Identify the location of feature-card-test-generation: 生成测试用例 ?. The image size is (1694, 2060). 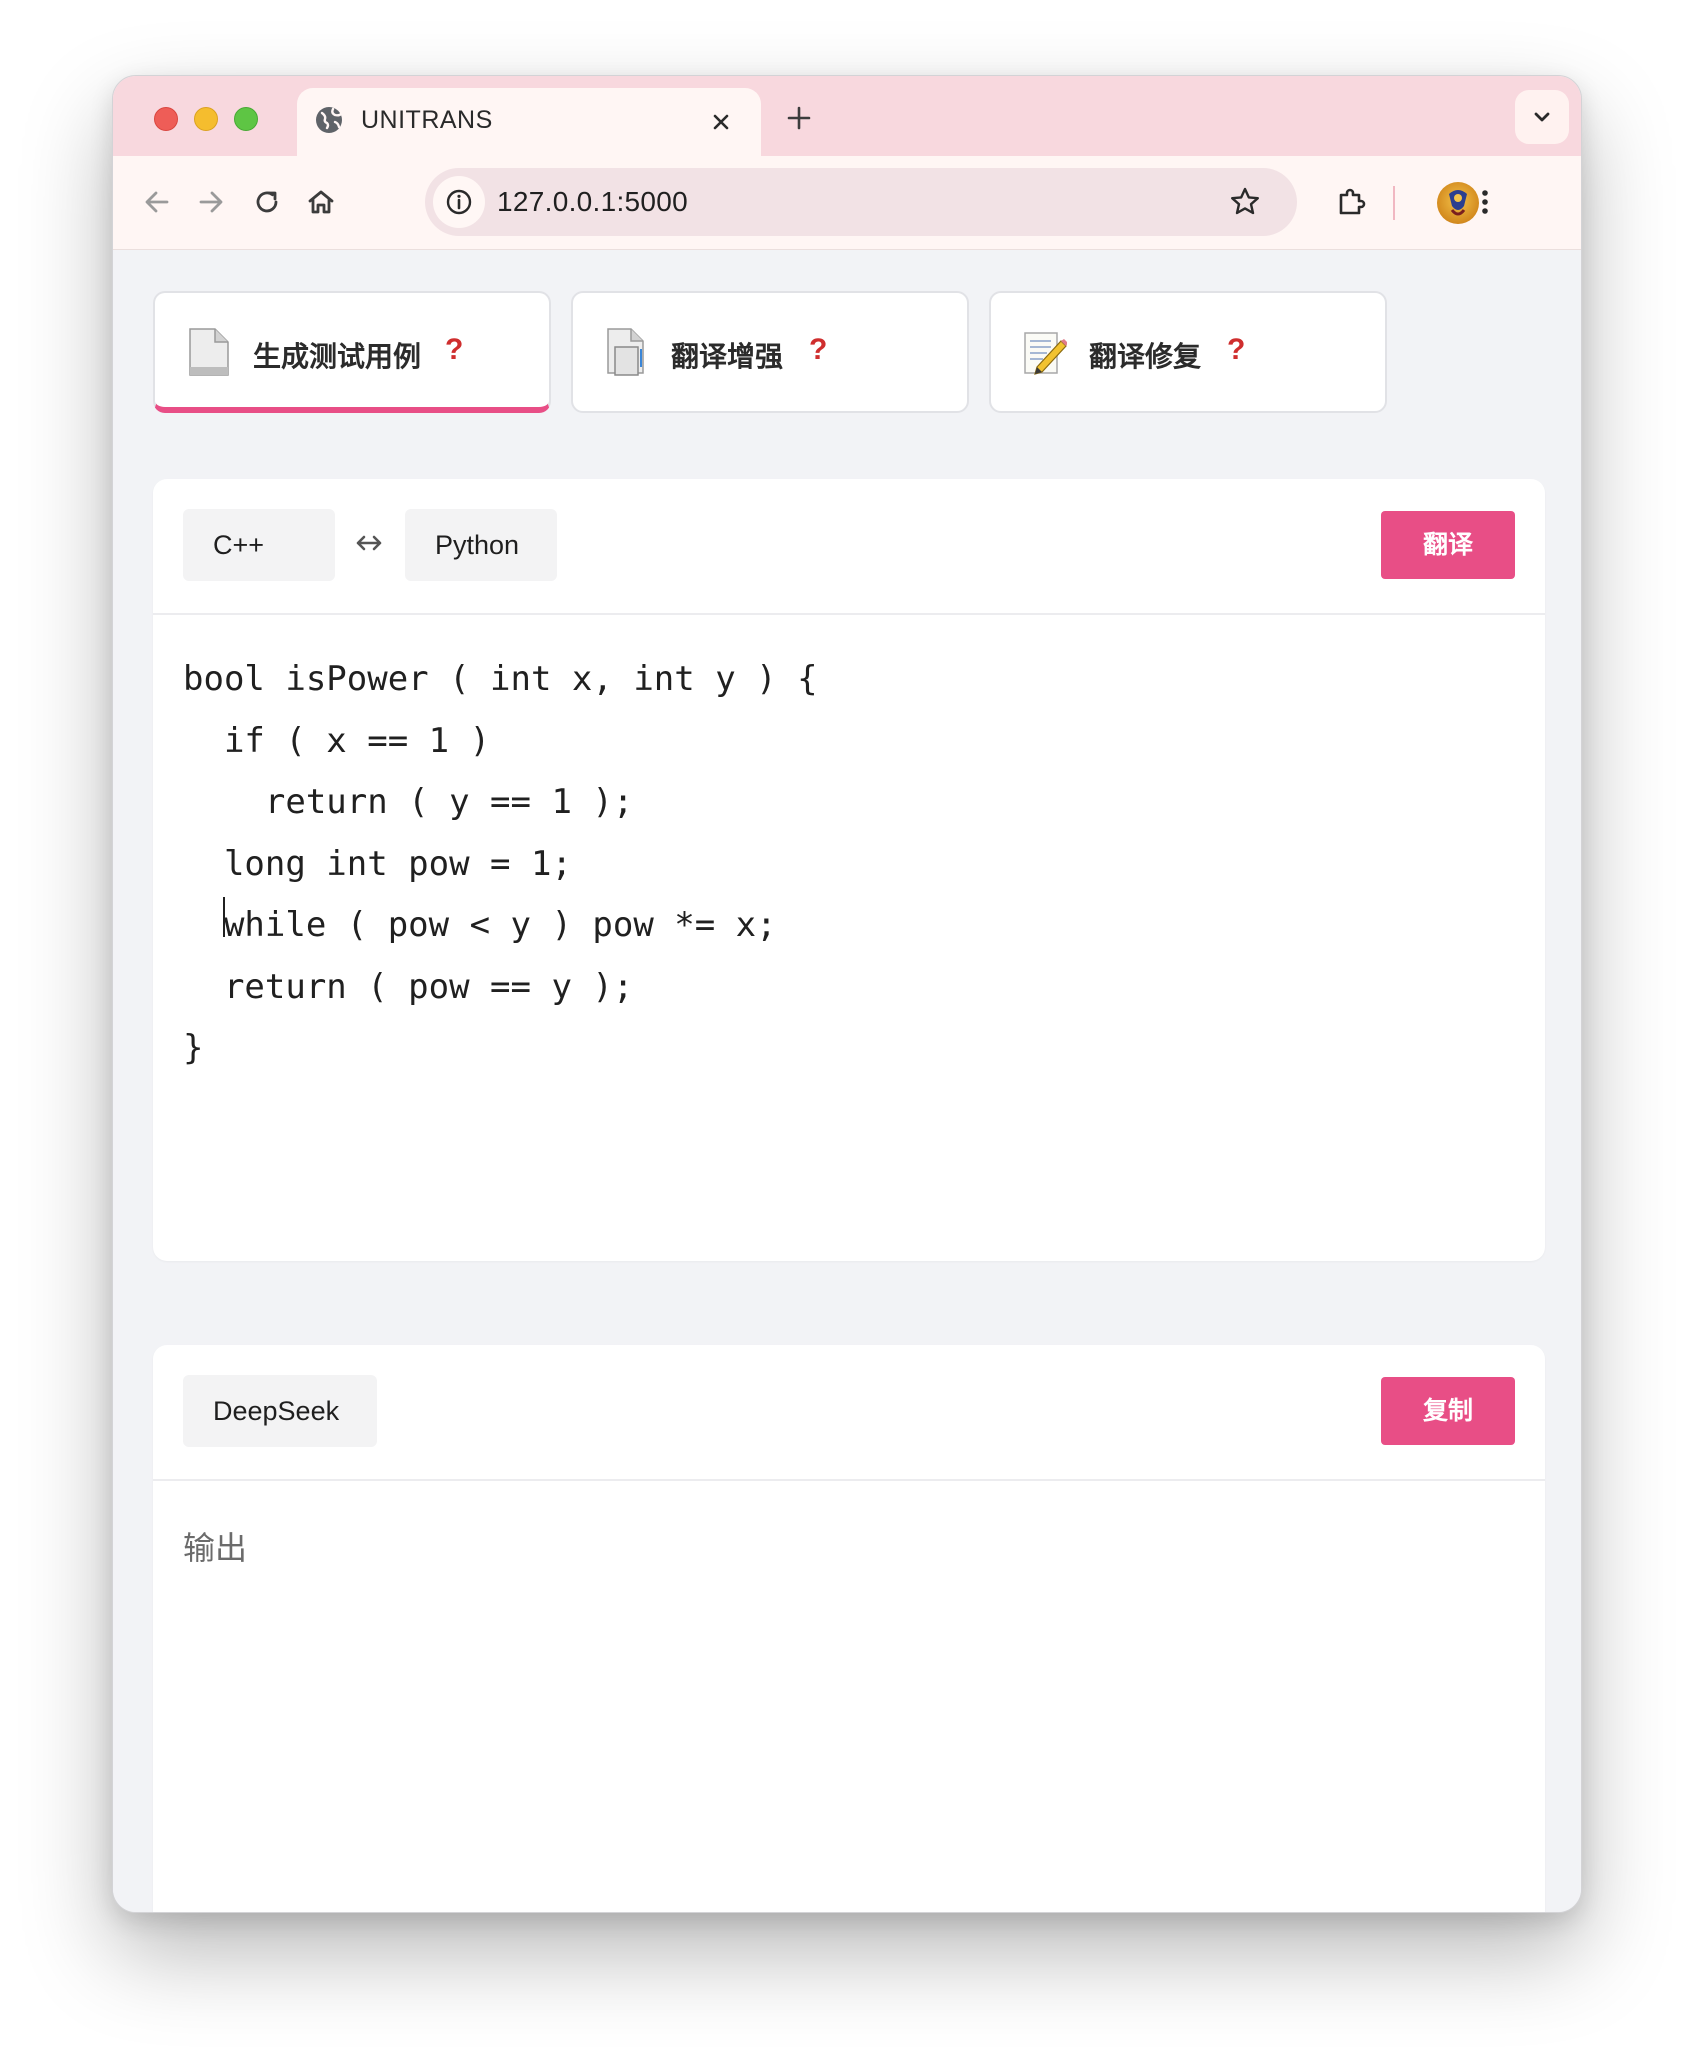
(352, 352).